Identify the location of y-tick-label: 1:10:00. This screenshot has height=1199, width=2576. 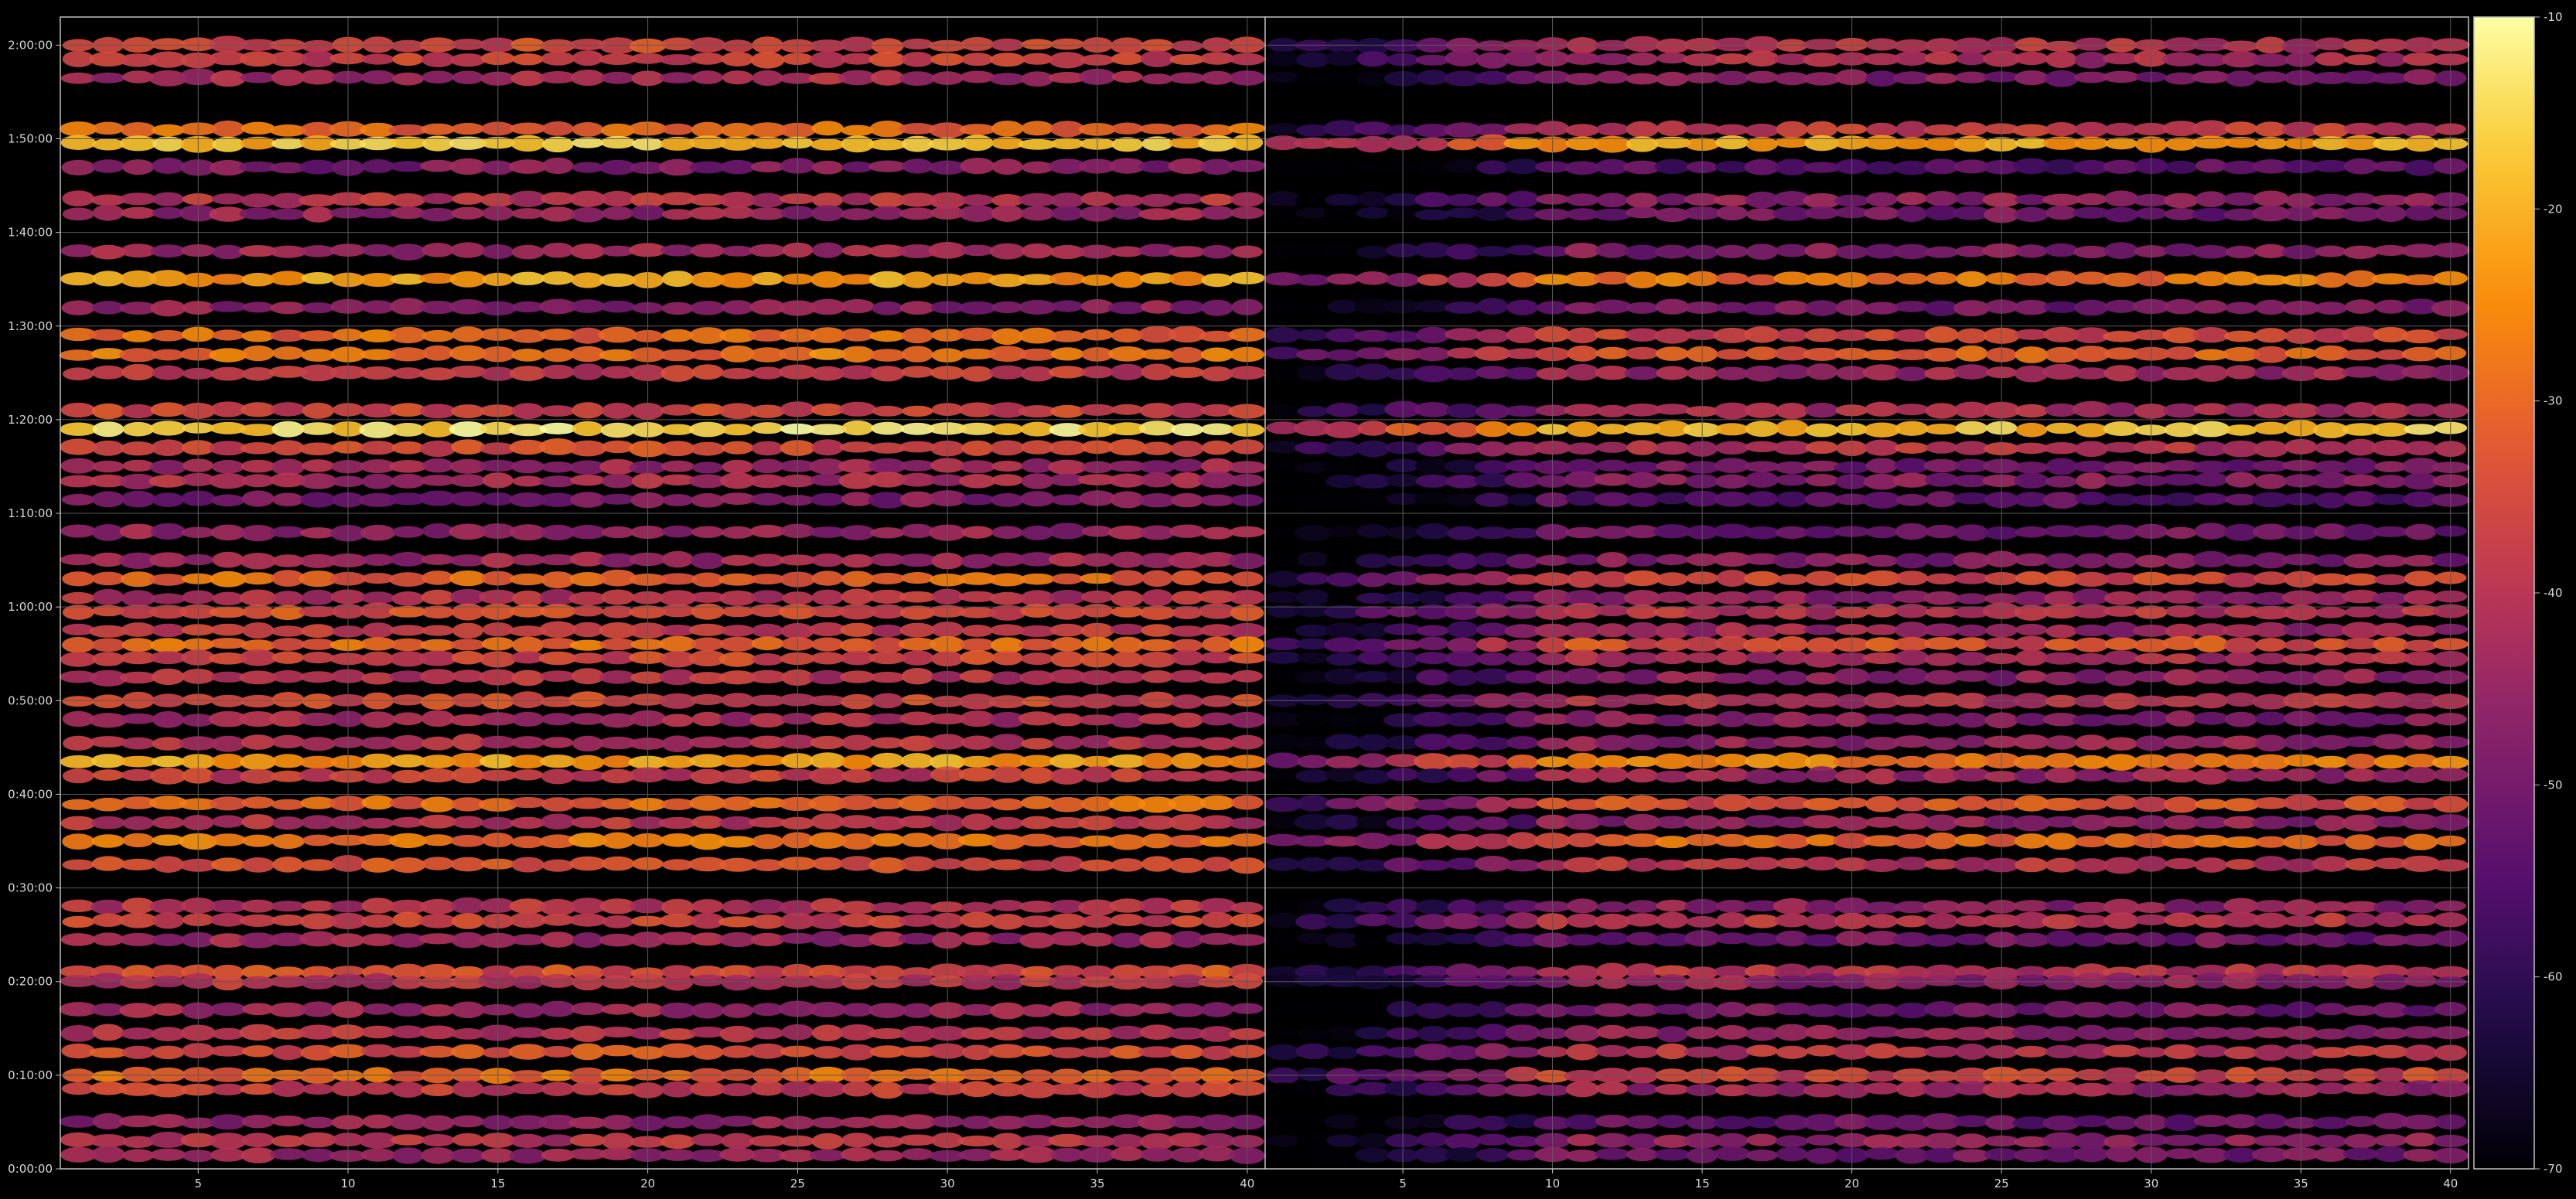
(31, 513).